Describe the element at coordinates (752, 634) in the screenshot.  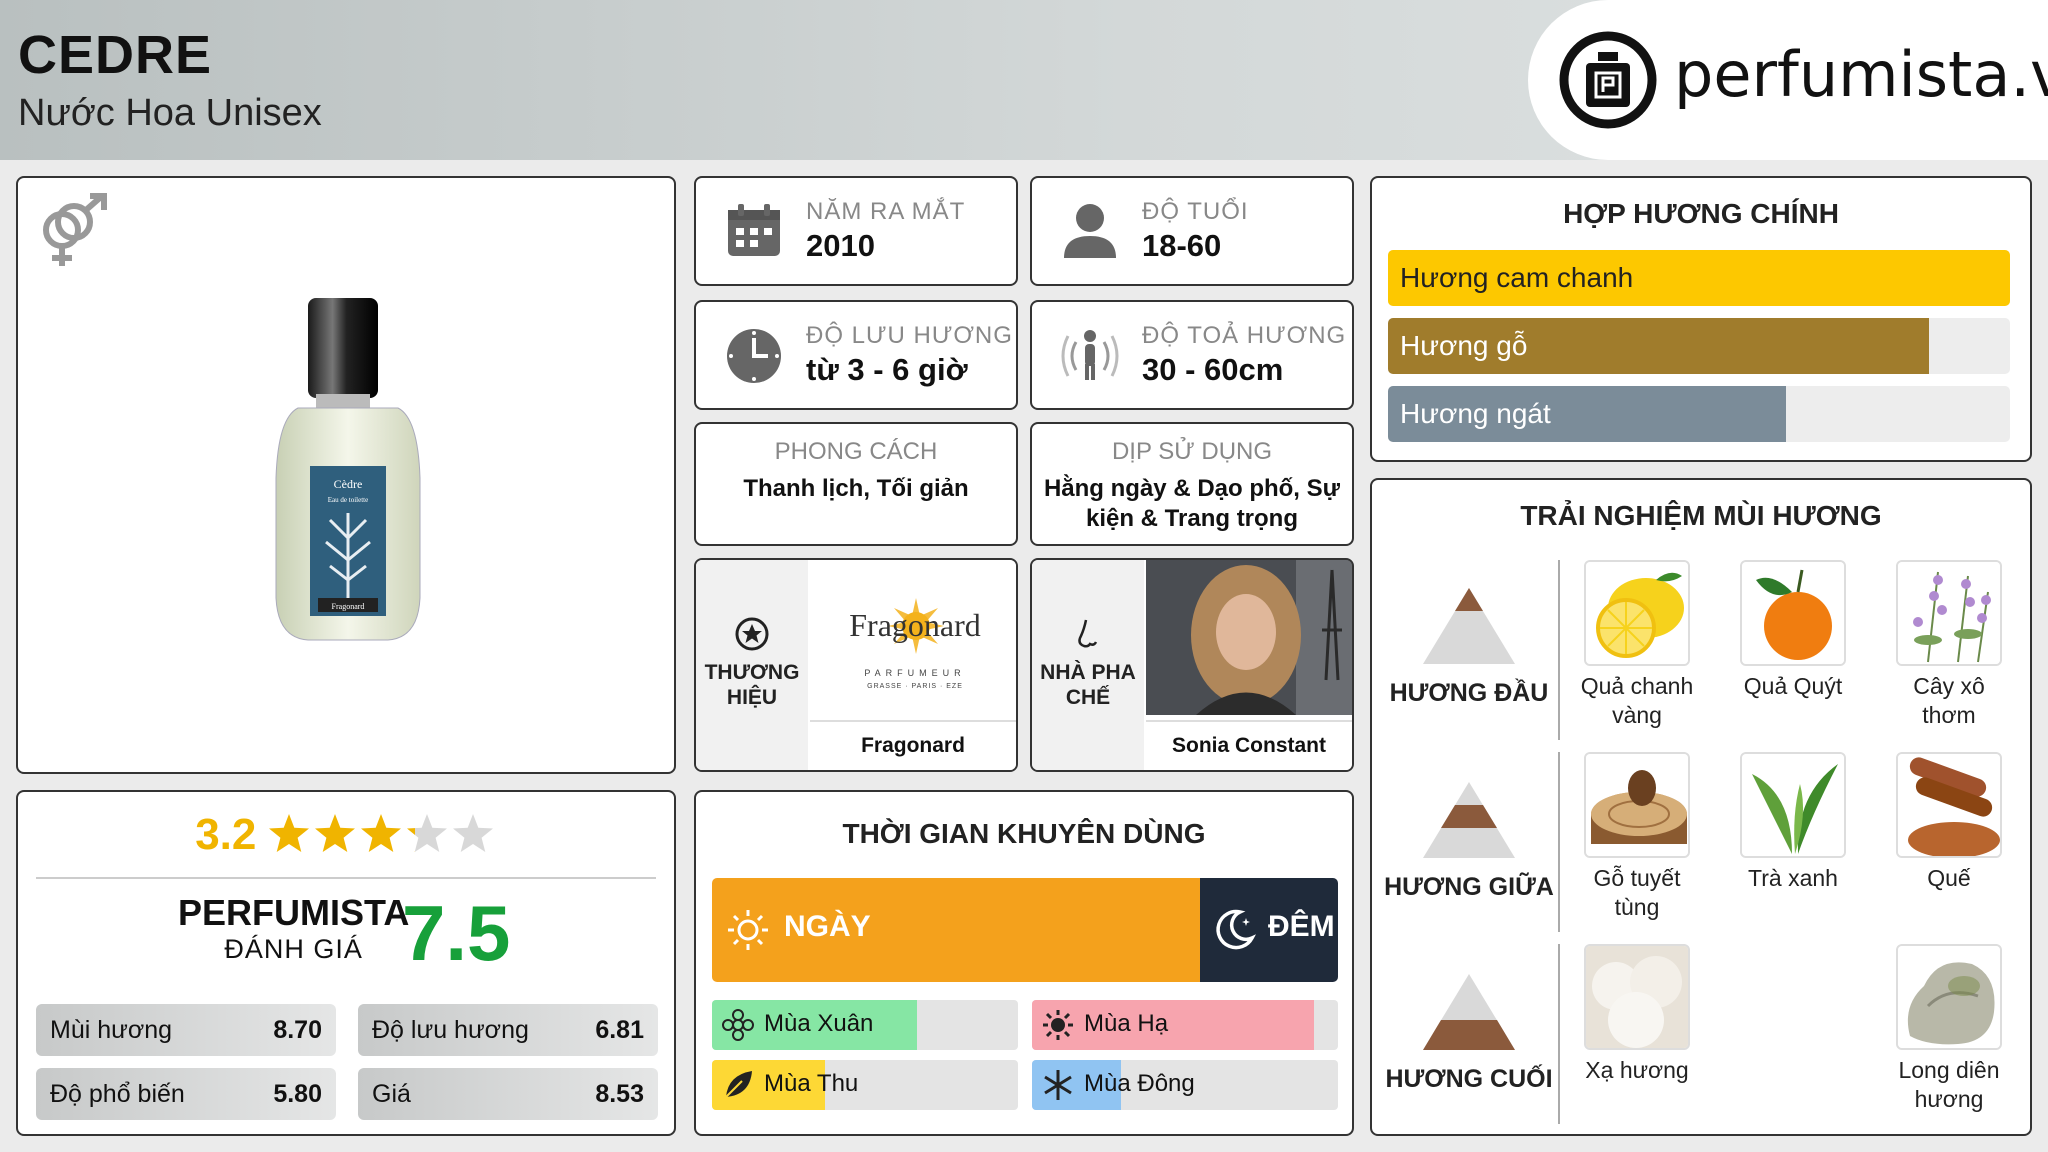
I see `star-badge-icon` at that location.